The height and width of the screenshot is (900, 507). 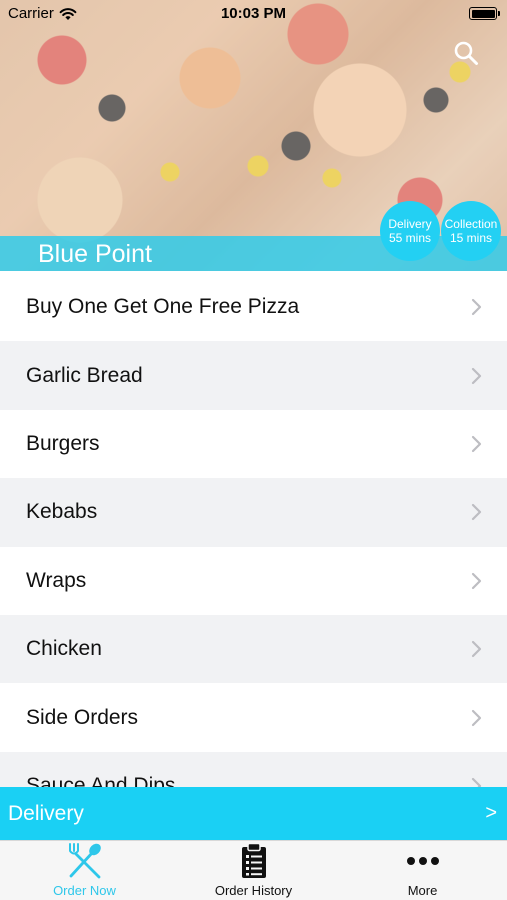 I want to click on menu-item-wraps: Wraps, so click(x=253, y=580).